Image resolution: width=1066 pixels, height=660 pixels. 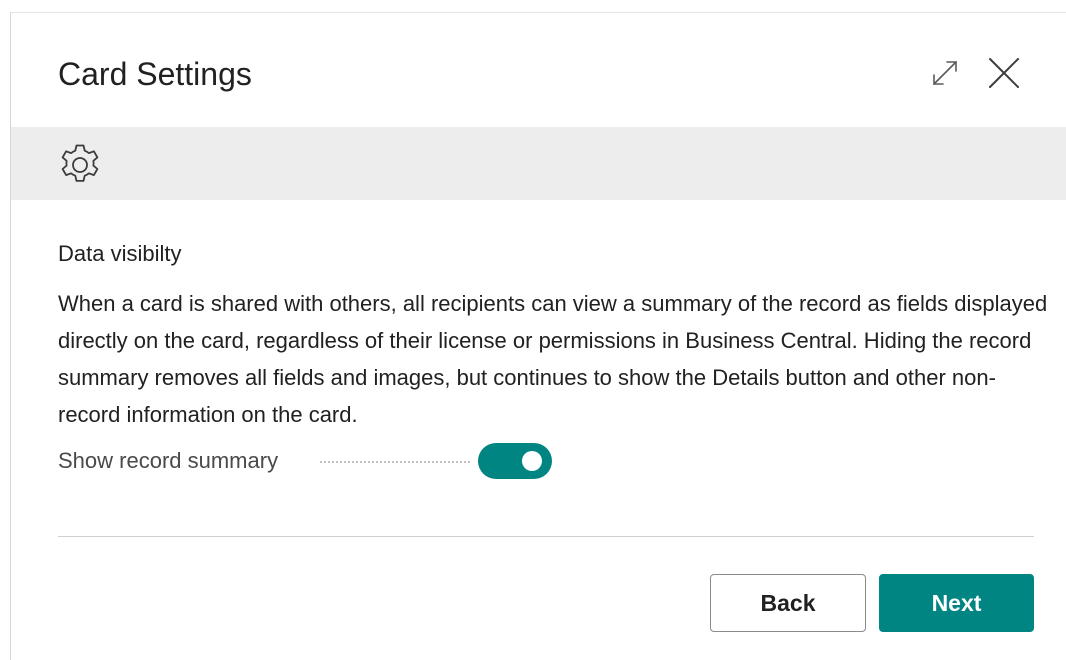 I want to click on back-button: Back, so click(x=788, y=603).